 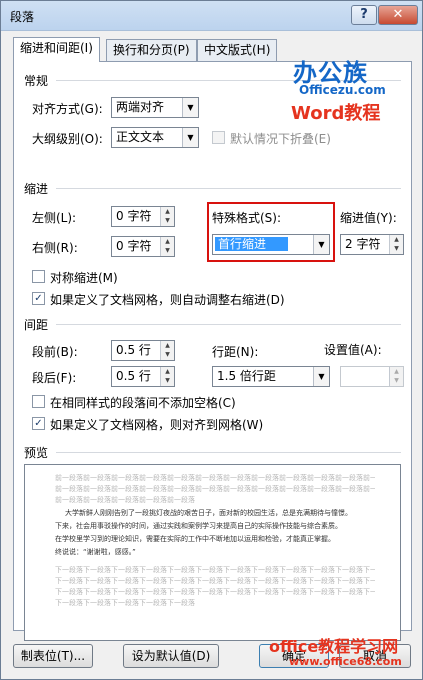 What do you see at coordinates (363, 244) in the screenshot?
I see `indent-by-value: 2 字符` at bounding box center [363, 244].